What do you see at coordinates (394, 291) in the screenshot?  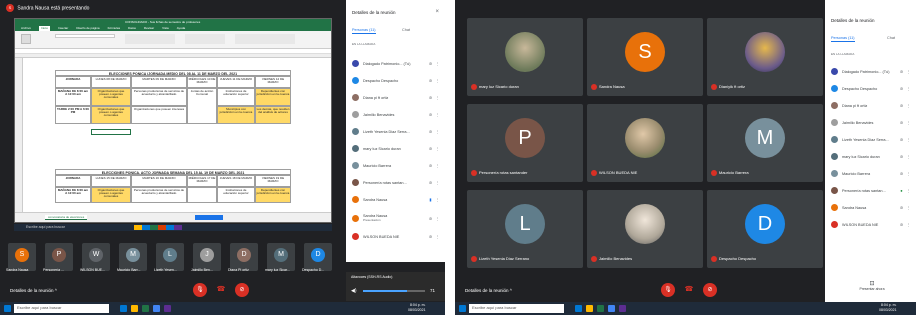 I see `volume-slider` at bounding box center [394, 291].